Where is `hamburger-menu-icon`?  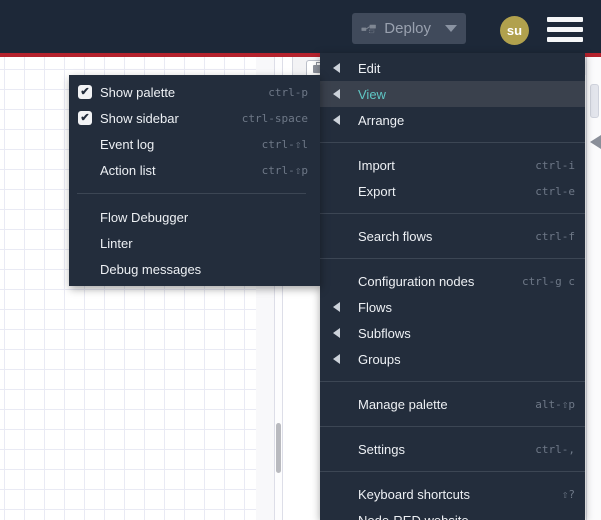 hamburger-menu-icon is located at coordinates (565, 29).